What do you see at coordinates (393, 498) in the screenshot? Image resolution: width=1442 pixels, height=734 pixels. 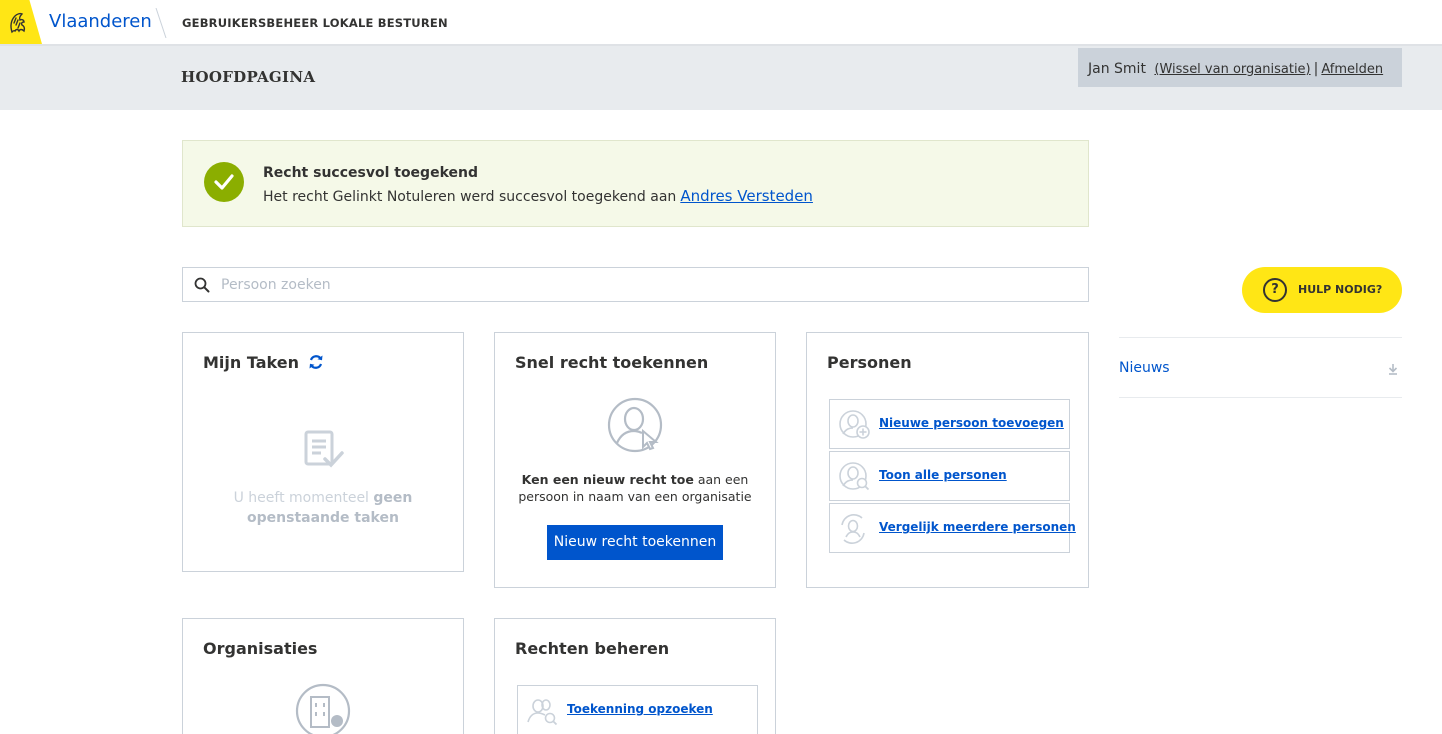 I see `empty-tasks-bold1: geen` at bounding box center [393, 498].